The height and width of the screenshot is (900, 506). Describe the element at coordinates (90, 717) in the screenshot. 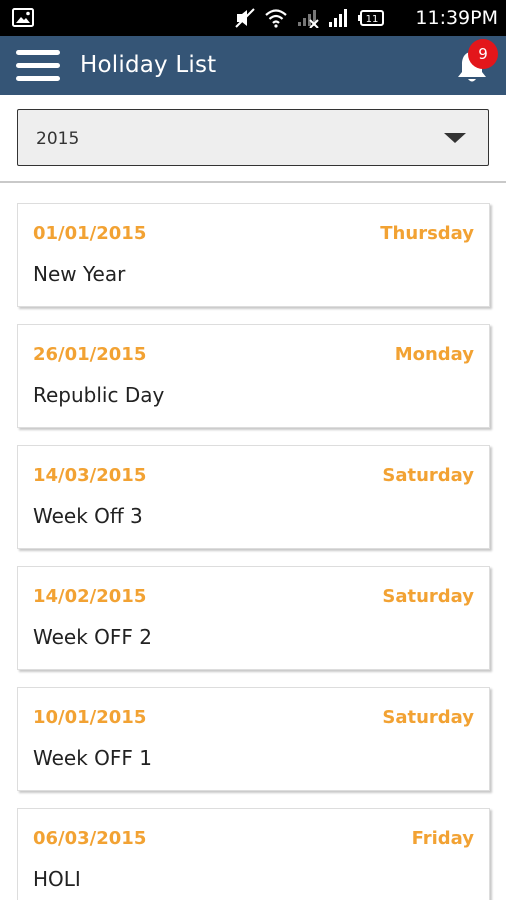

I see `holiday-date: 10/01/2015` at that location.